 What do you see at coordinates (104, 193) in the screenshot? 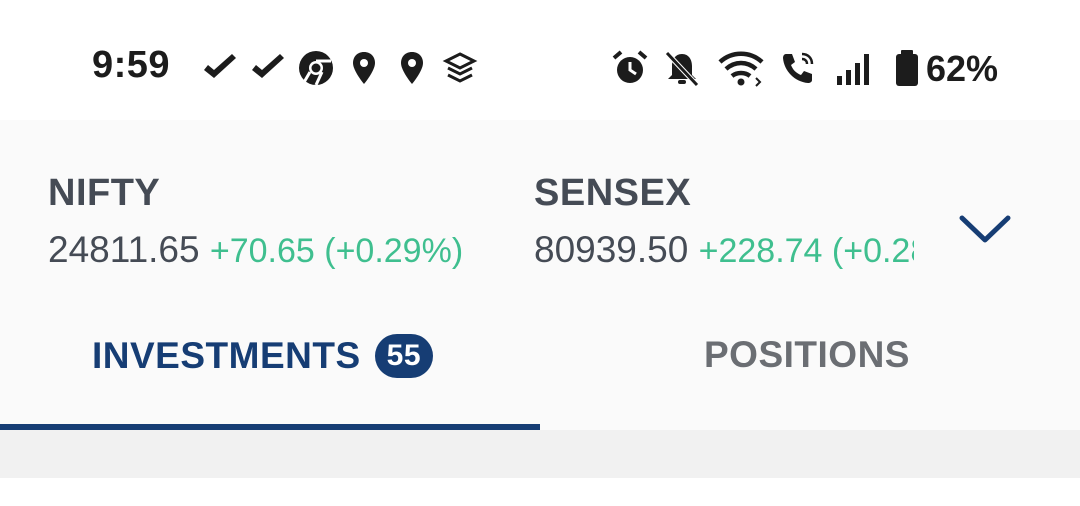
I see `index-name: NIFTY` at bounding box center [104, 193].